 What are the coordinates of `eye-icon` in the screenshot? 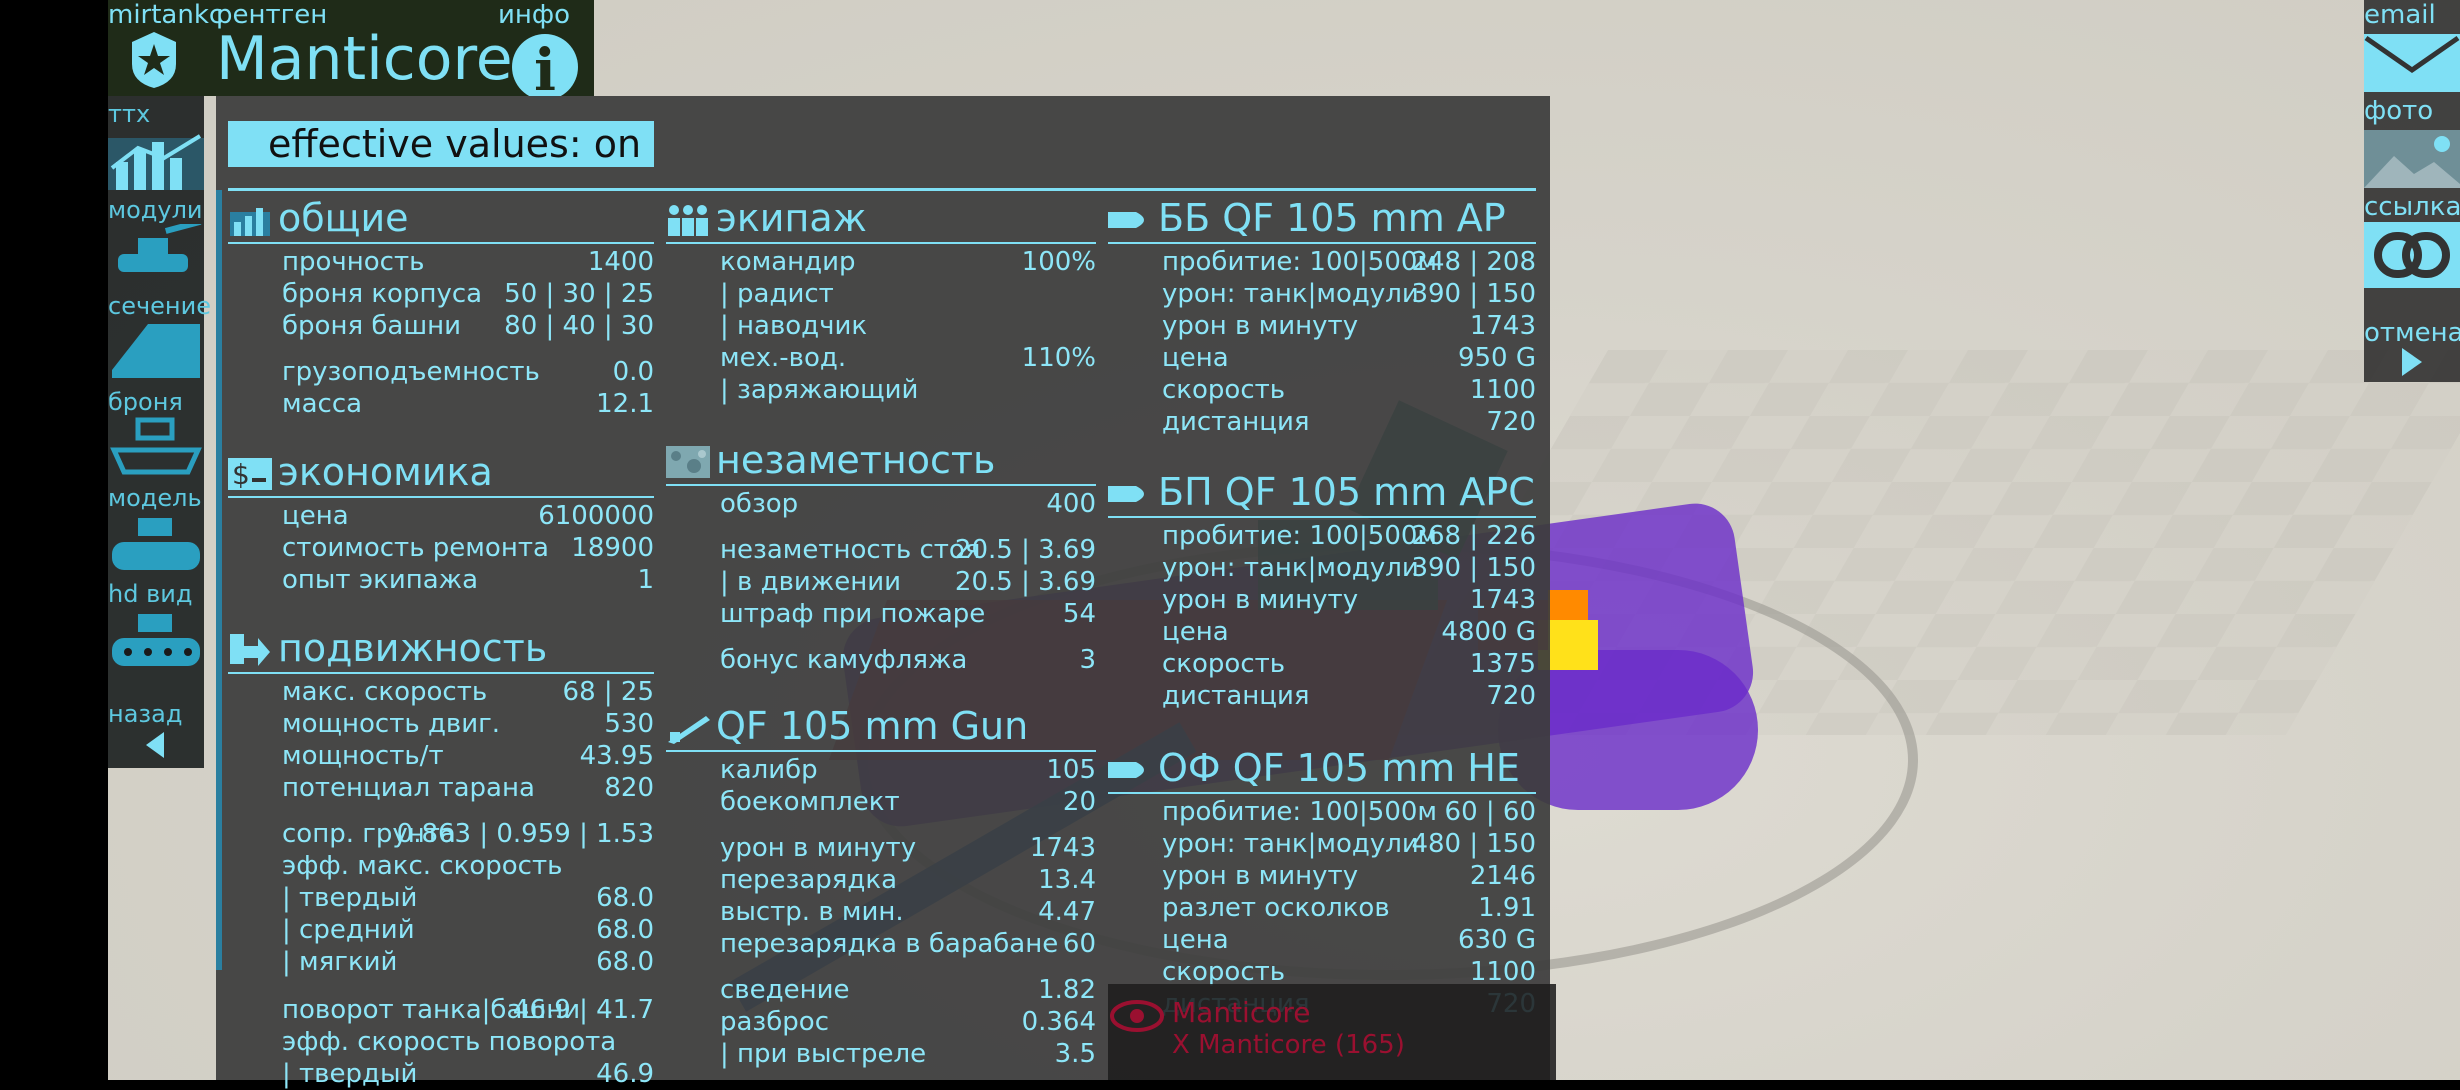 It's located at (1137, 1016).